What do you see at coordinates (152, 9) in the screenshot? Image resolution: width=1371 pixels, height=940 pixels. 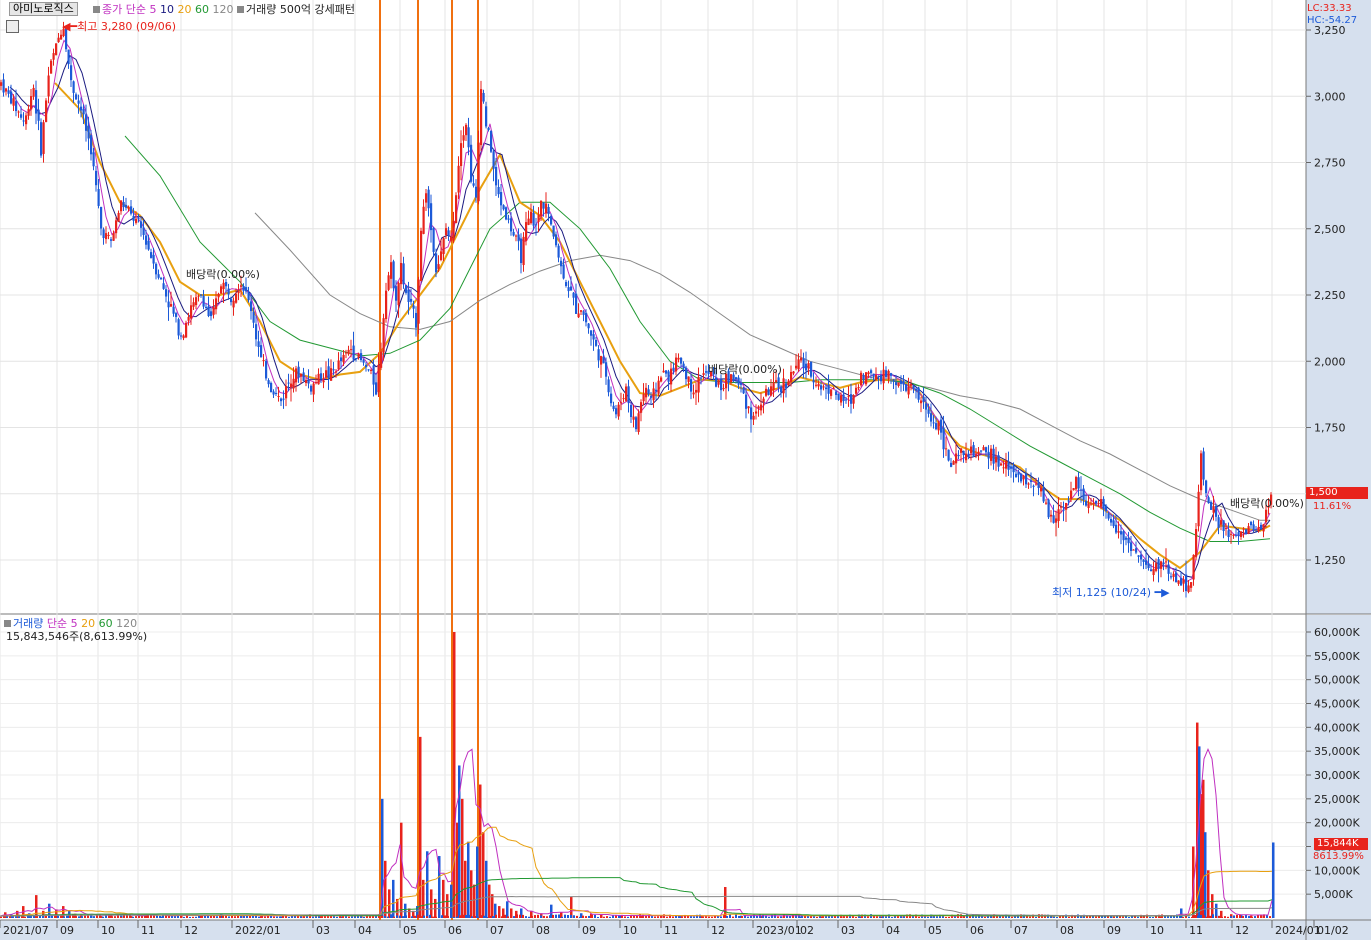 I see `ma5-label: 5` at bounding box center [152, 9].